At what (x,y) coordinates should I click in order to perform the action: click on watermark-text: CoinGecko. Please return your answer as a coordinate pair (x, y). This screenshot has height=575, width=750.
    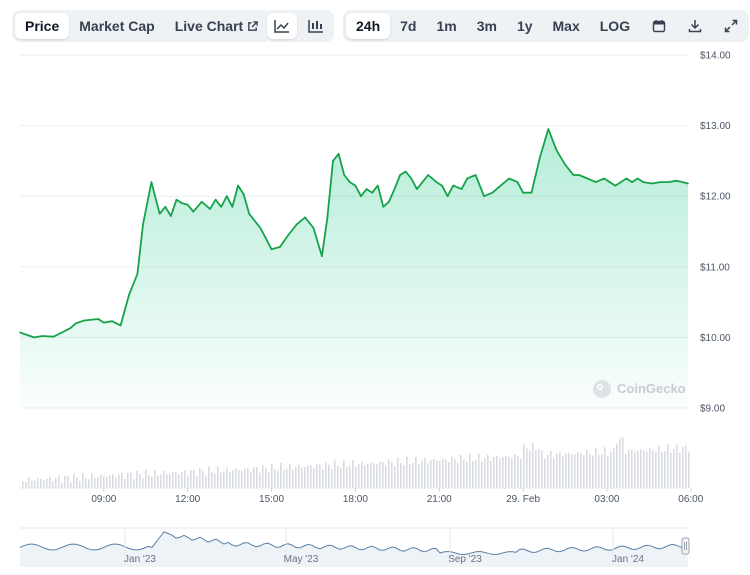
    Looking at the image, I should click on (651, 388).